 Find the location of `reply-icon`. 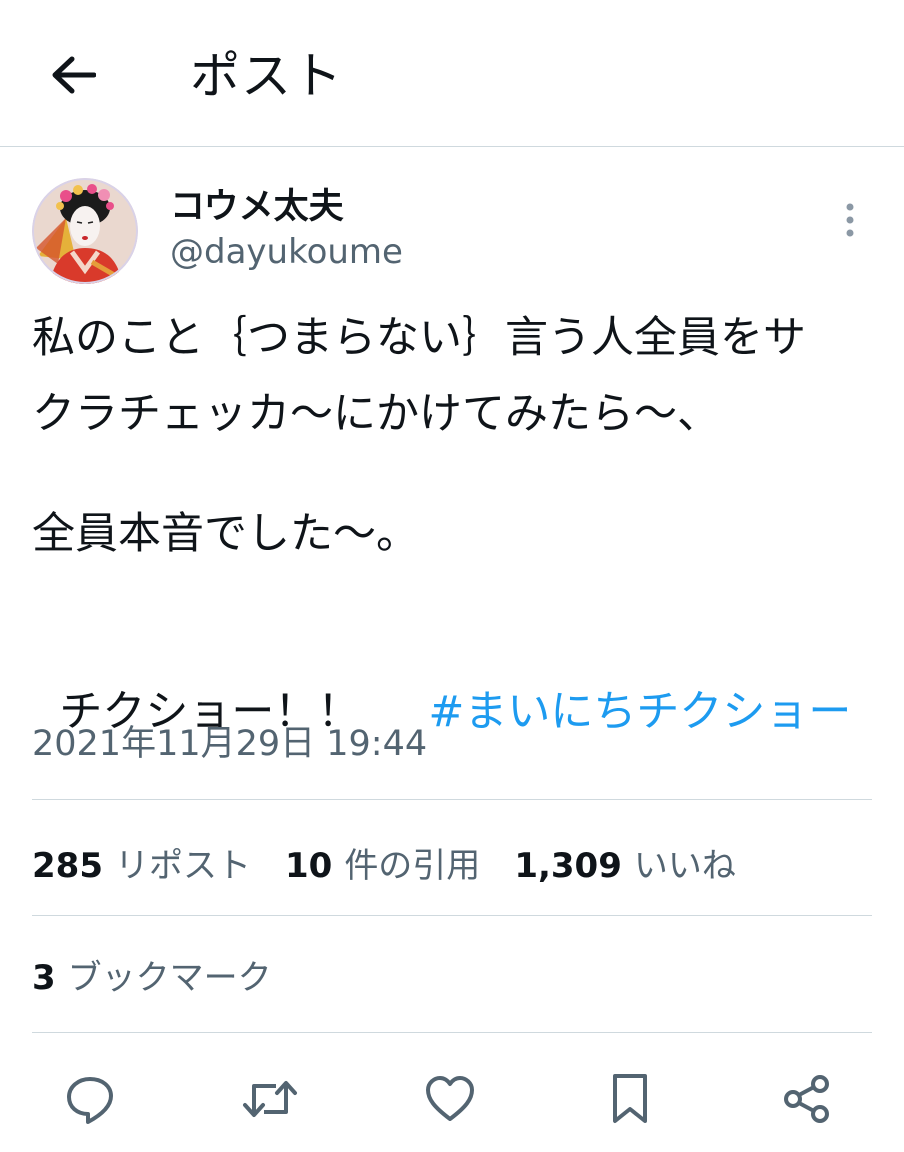

reply-icon is located at coordinates (90, 1100).